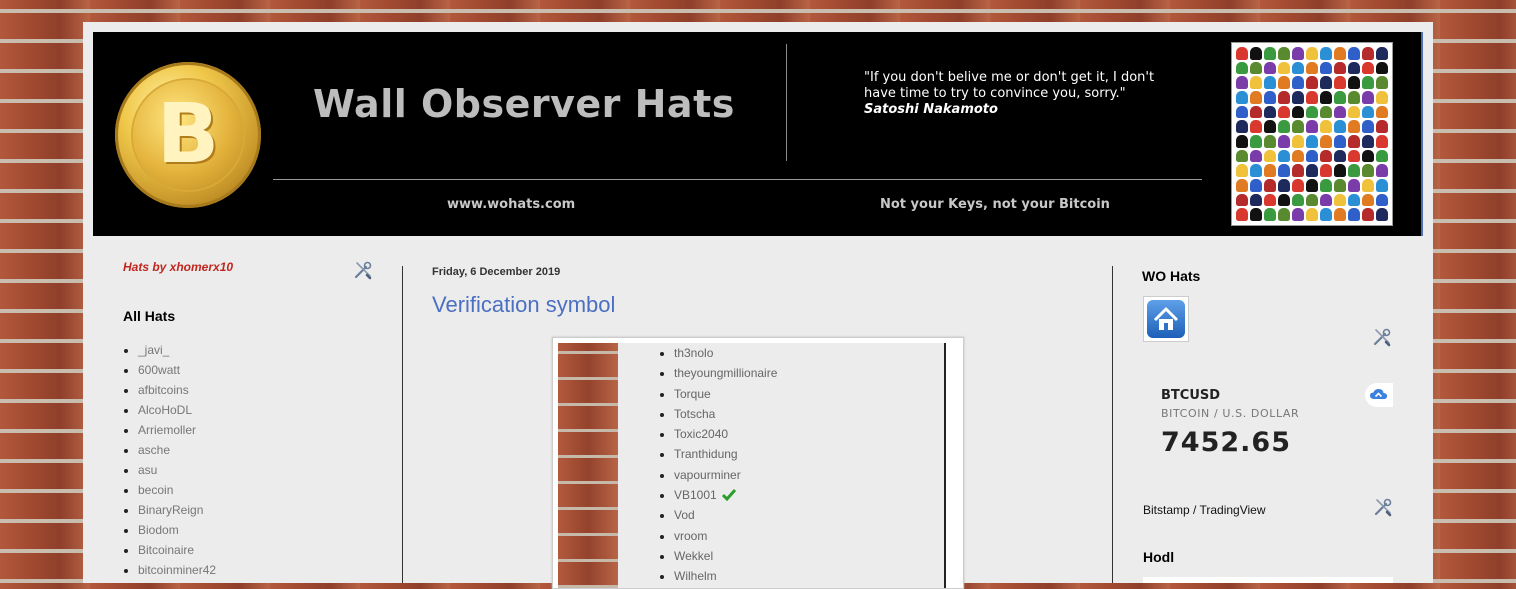 This screenshot has height=589, width=1516. What do you see at coordinates (1191, 395) in the screenshot?
I see `ticker-symbol: BTCUSD` at bounding box center [1191, 395].